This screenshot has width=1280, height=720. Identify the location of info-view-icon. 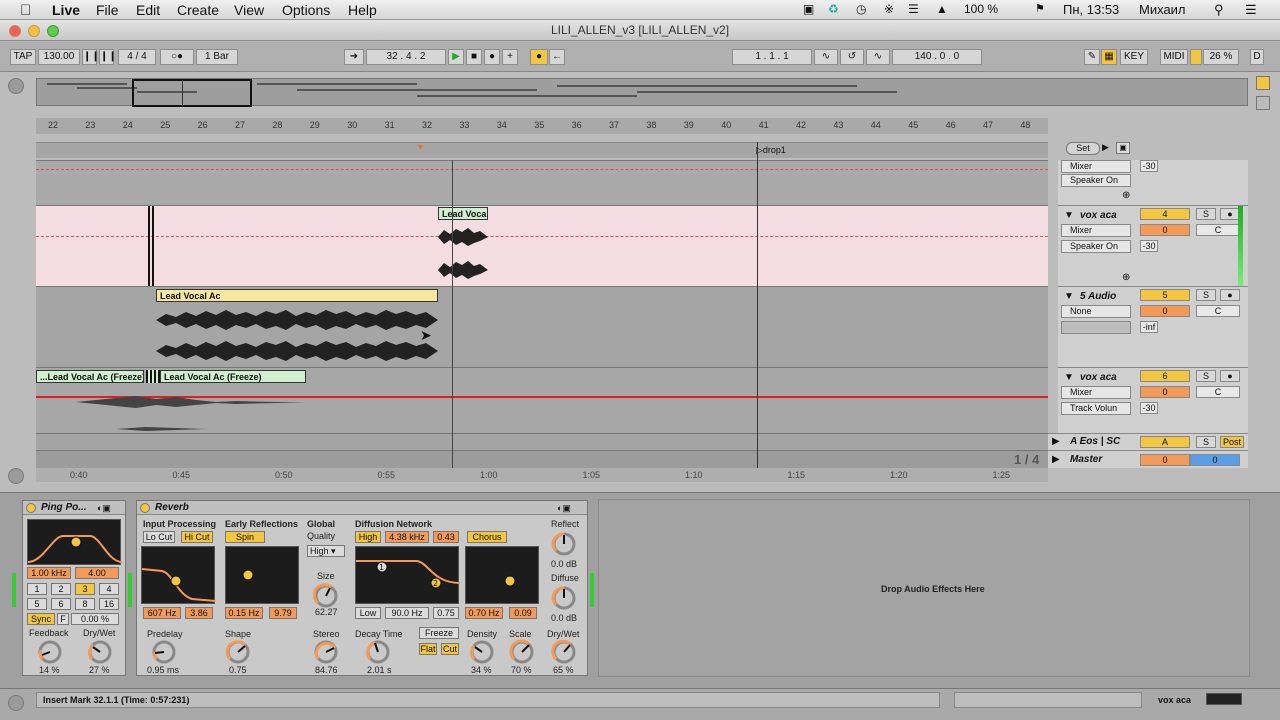
(16, 703).